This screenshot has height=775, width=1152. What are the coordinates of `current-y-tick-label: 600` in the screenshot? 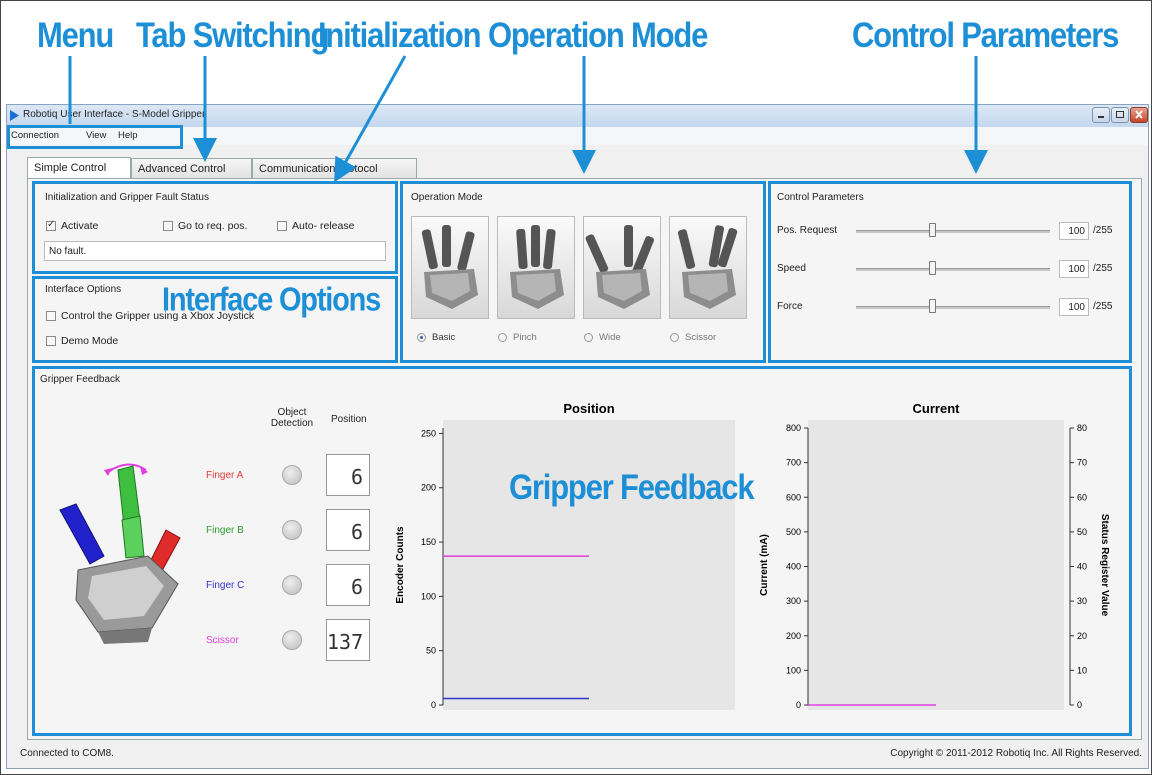 It's located at (793, 497).